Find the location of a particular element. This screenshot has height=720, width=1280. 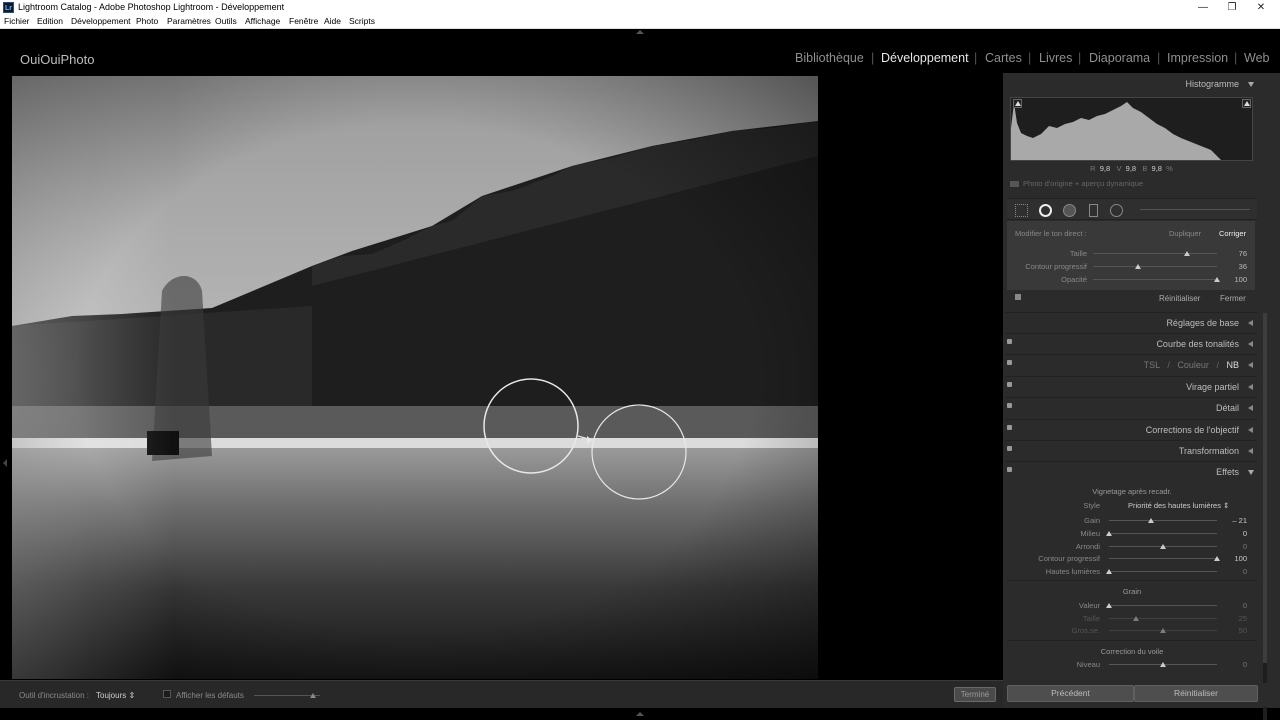

grain-size-value: 25 is located at coordinates (1232, 618).